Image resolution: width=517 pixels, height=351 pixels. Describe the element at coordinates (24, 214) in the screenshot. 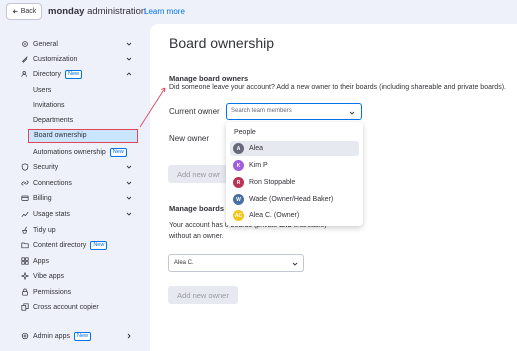

I see `chart-icon` at that location.